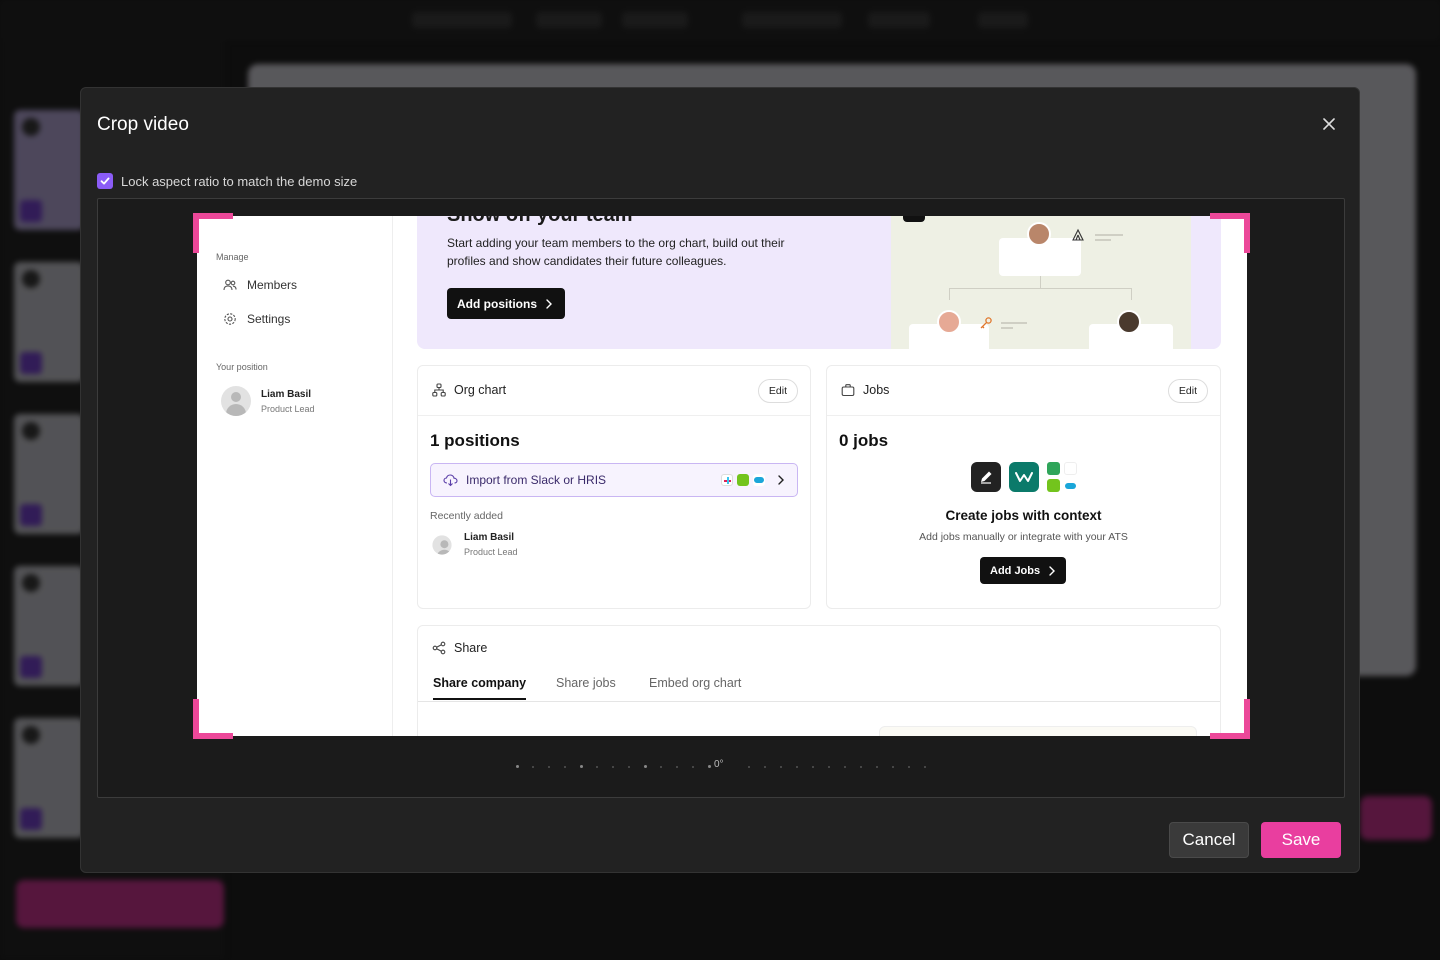 This screenshot has width=1440, height=960. What do you see at coordinates (213, 233) in the screenshot?
I see `crop-handle-top-left` at bounding box center [213, 233].